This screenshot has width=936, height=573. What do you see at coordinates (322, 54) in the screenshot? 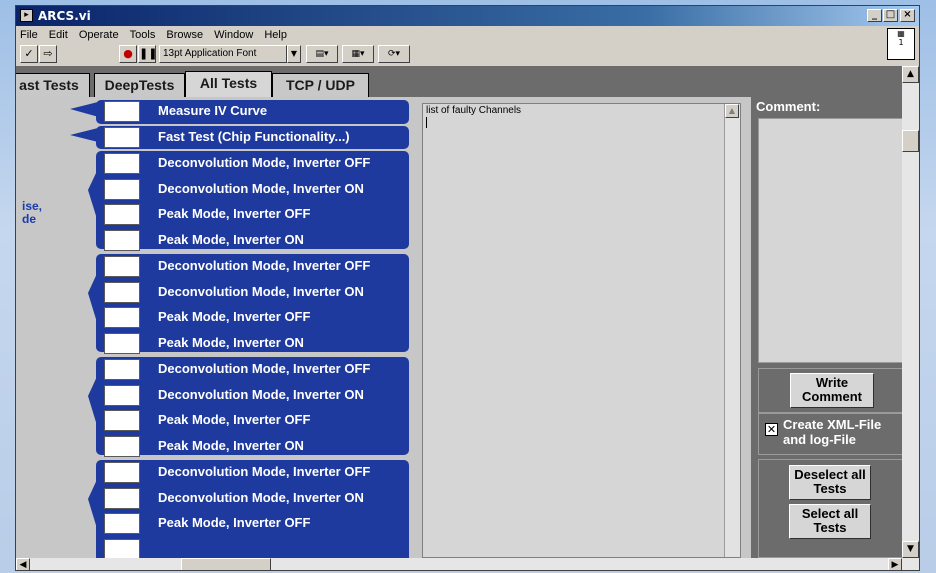
I see `align-objects-icon: ▤▾` at bounding box center [322, 54].